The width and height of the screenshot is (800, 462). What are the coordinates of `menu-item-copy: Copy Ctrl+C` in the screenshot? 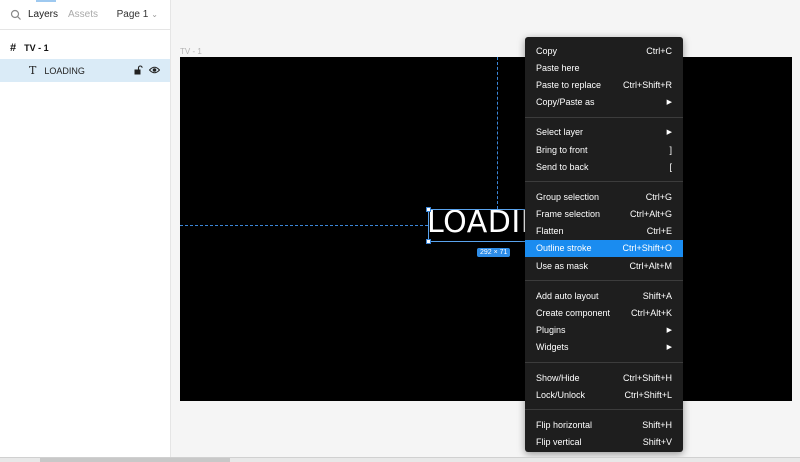 It's located at (604, 50).